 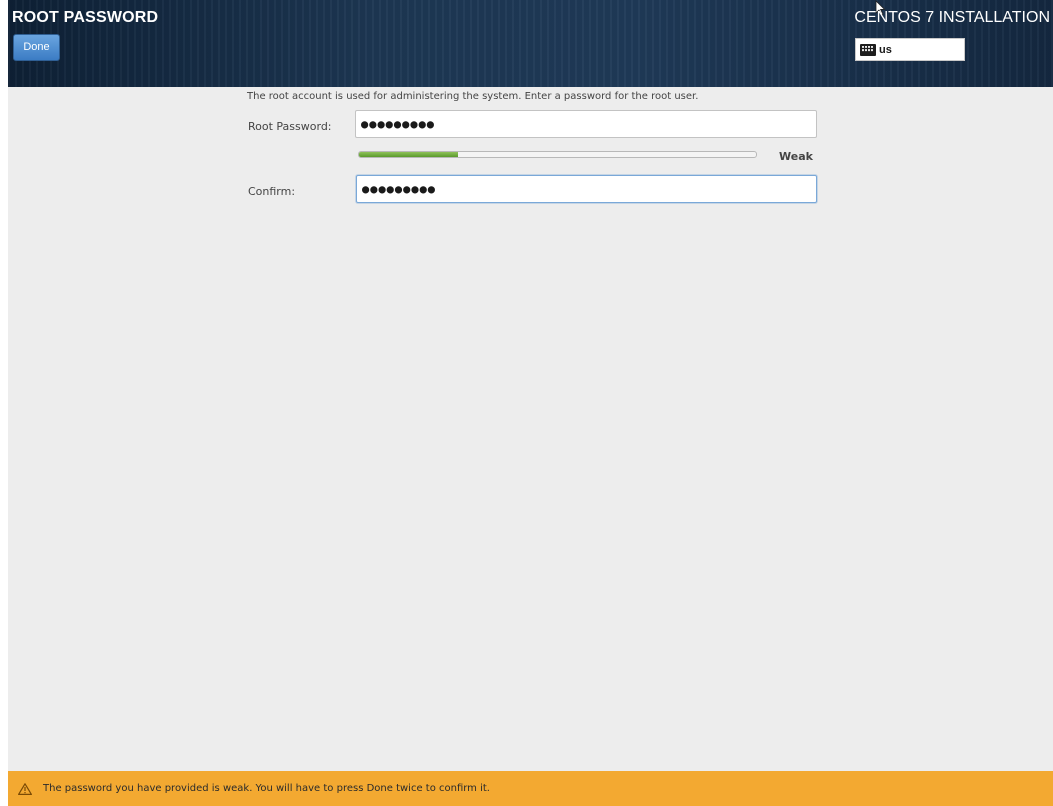 I want to click on page-title: ROOT PASSWORD, so click(x=85, y=17).